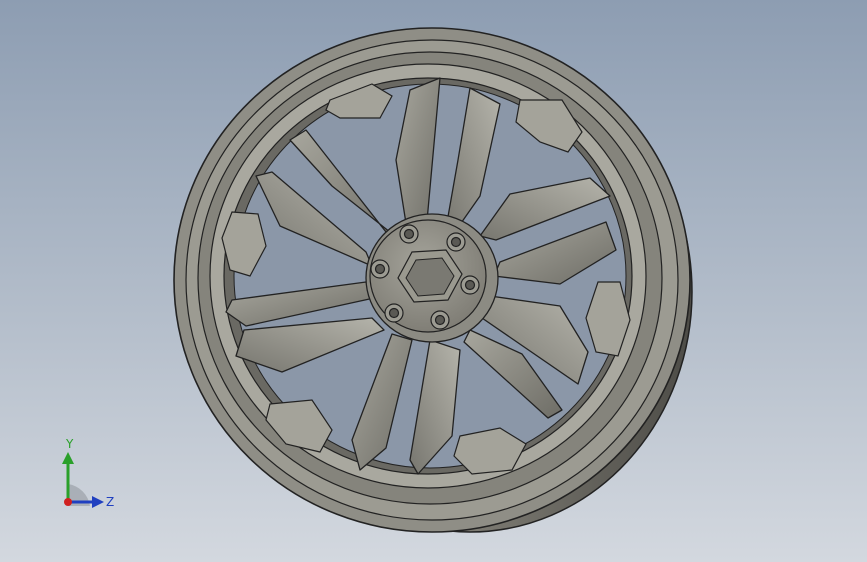  What do you see at coordinates (68, 458) in the screenshot?
I see `y-arrow-icon` at bounding box center [68, 458].